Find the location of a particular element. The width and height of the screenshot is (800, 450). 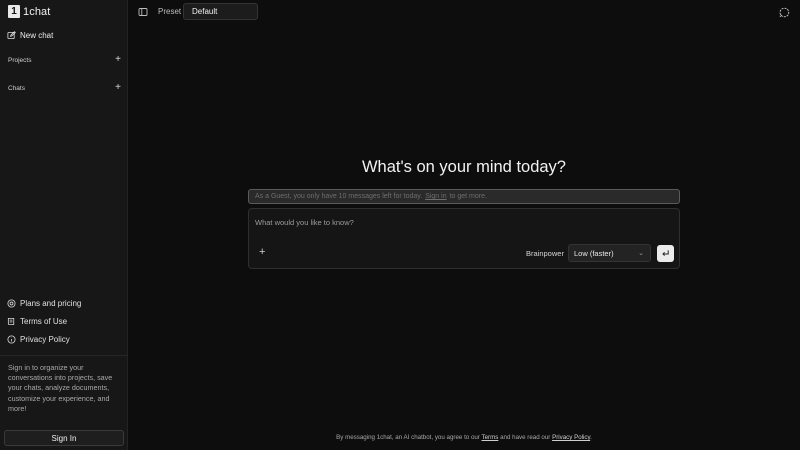

footer-privacy-link: Privacy Policy is located at coordinates (571, 437).